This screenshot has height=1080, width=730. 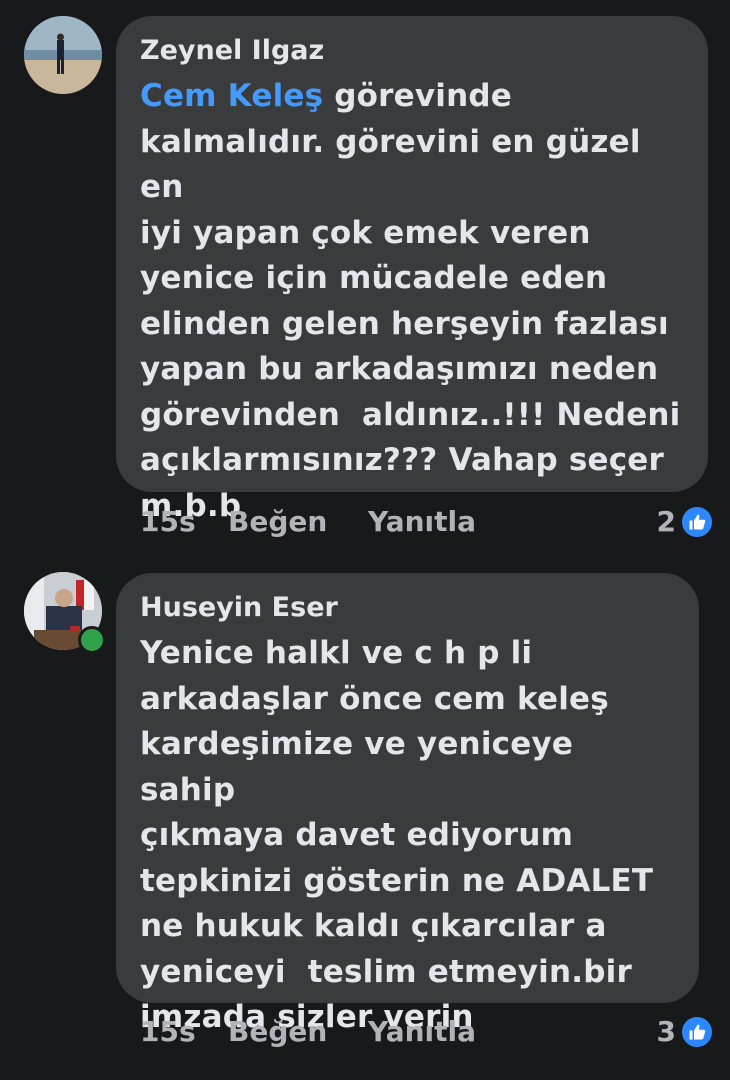 I want to click on online-status-indicator, so click(x=92, y=640).